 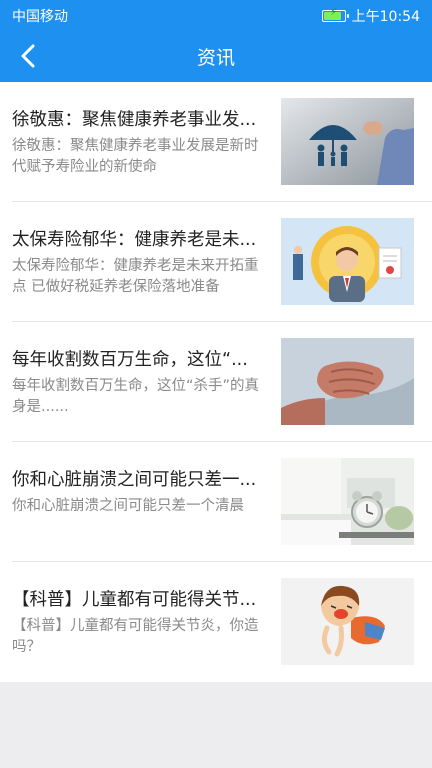 I want to click on chest-pain-icon, so click(x=347, y=381).